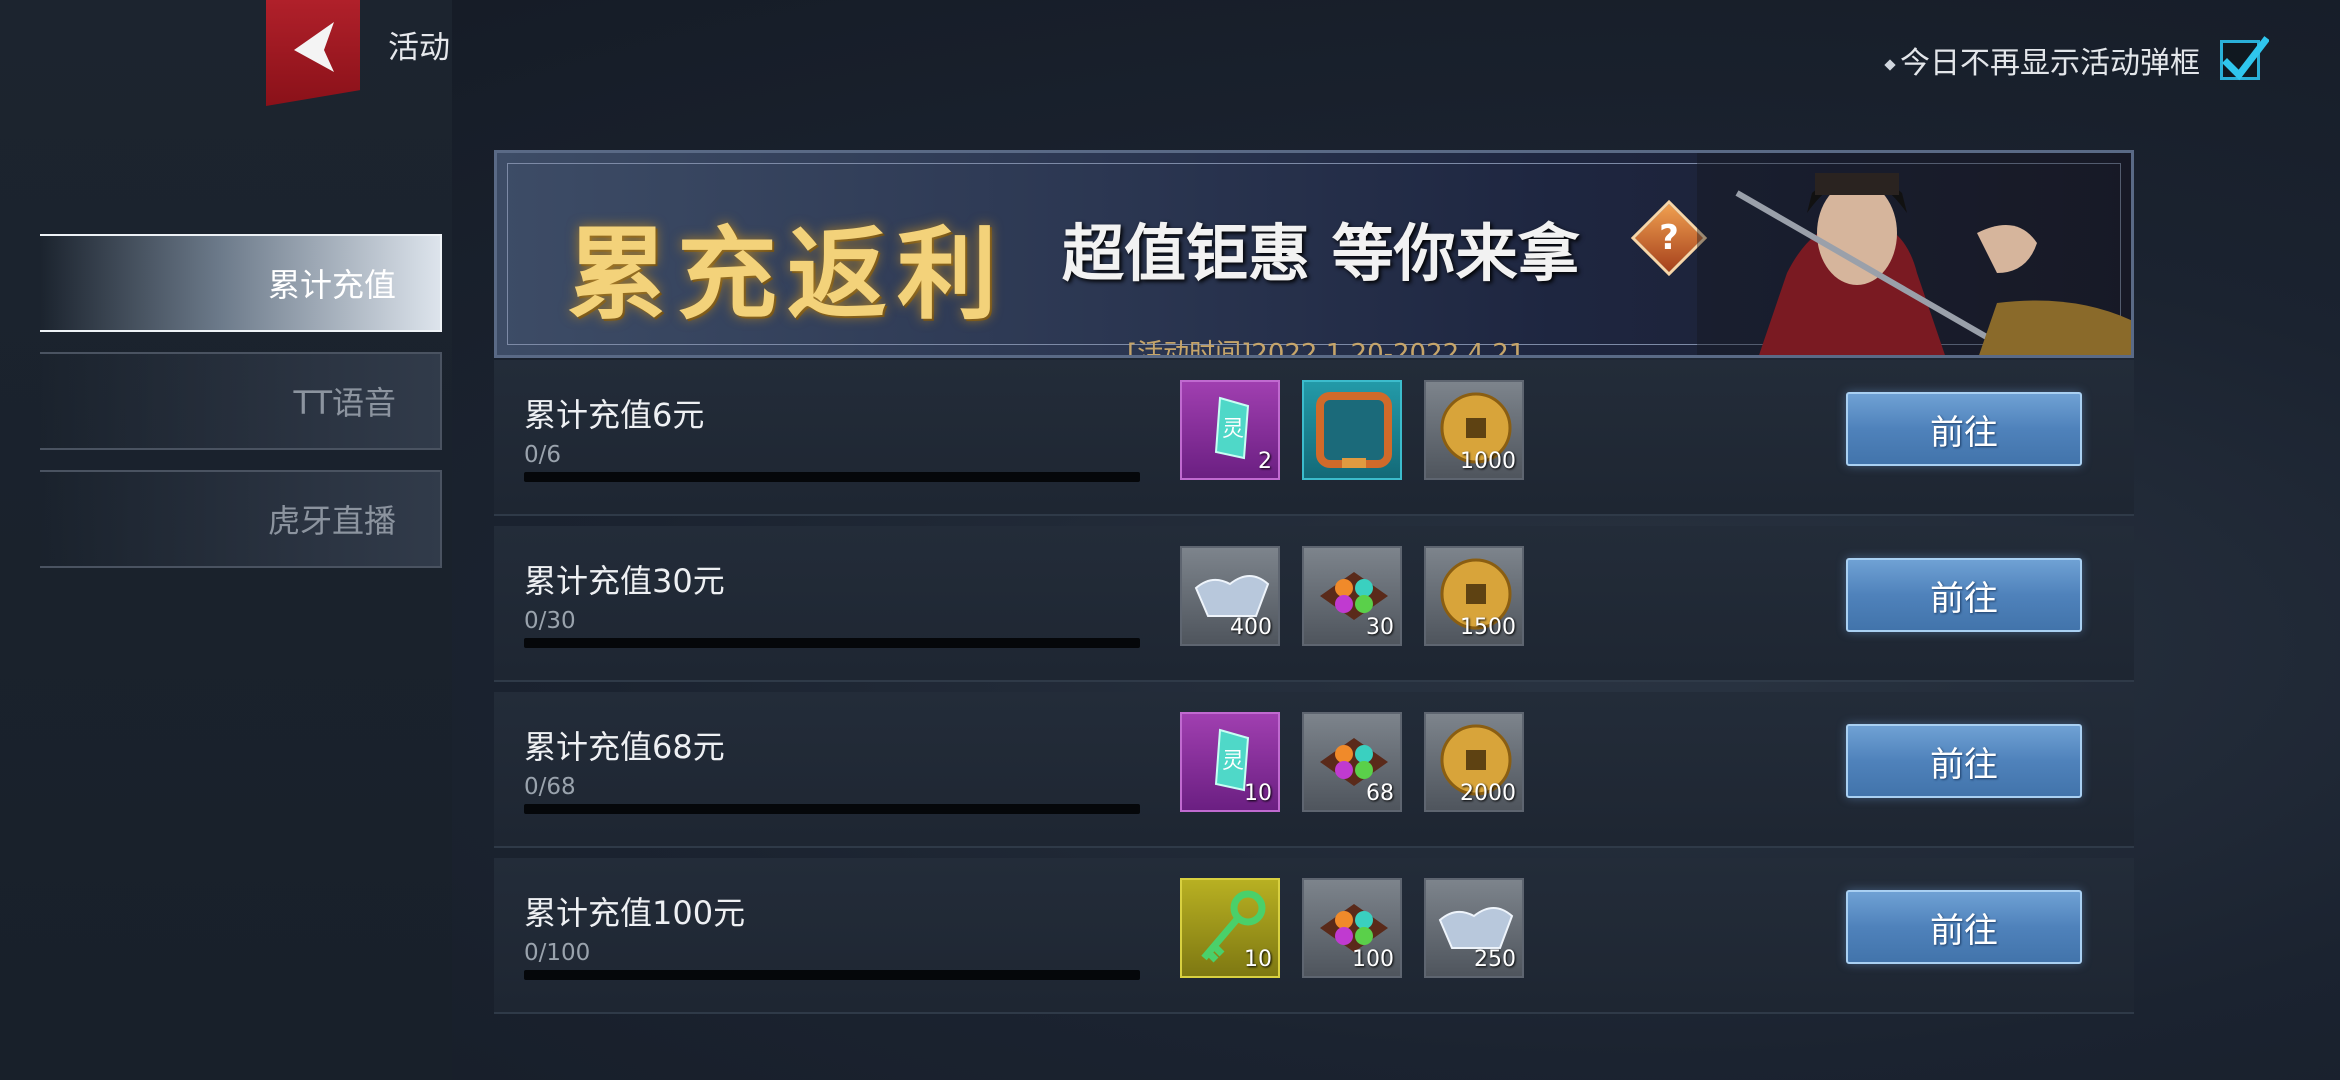 Image resolution: width=2340 pixels, height=1080 pixels. I want to click on reward-item-copper-coin: 1000, so click(1474, 430).